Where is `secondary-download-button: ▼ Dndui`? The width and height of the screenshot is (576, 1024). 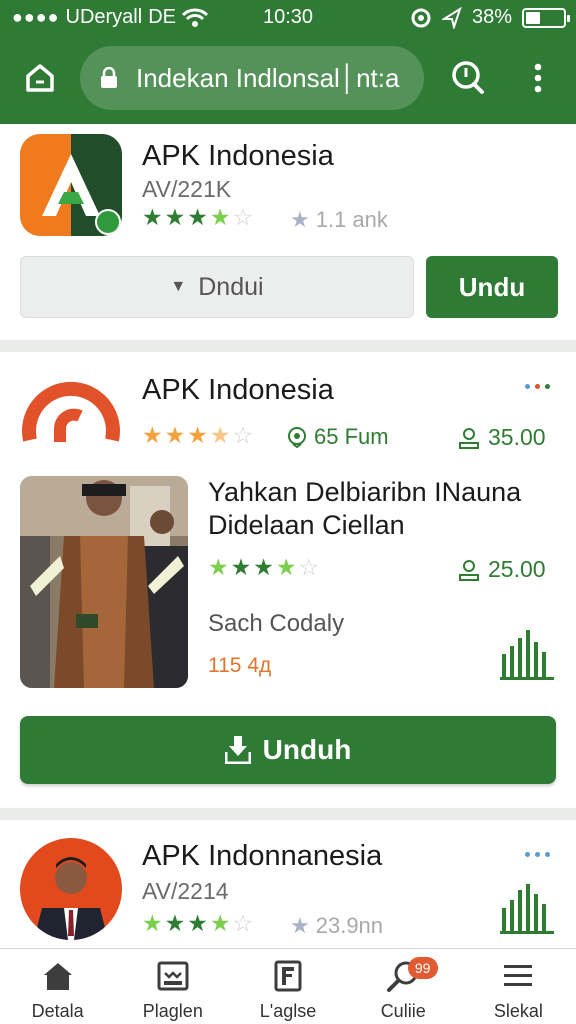 secondary-download-button: ▼ Dndui is located at coordinates (217, 287).